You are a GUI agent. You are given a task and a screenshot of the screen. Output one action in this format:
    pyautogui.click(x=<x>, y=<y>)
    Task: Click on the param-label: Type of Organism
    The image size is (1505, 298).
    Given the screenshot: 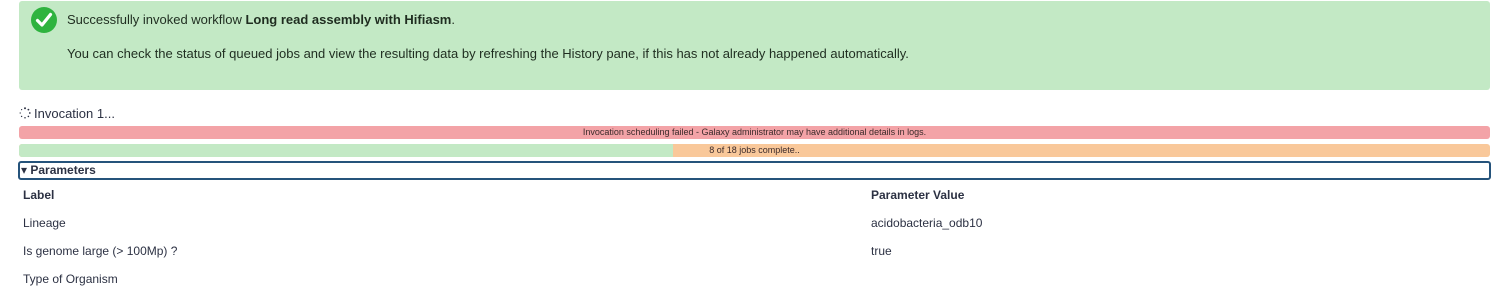 What is the action you would take?
    pyautogui.click(x=70, y=279)
    